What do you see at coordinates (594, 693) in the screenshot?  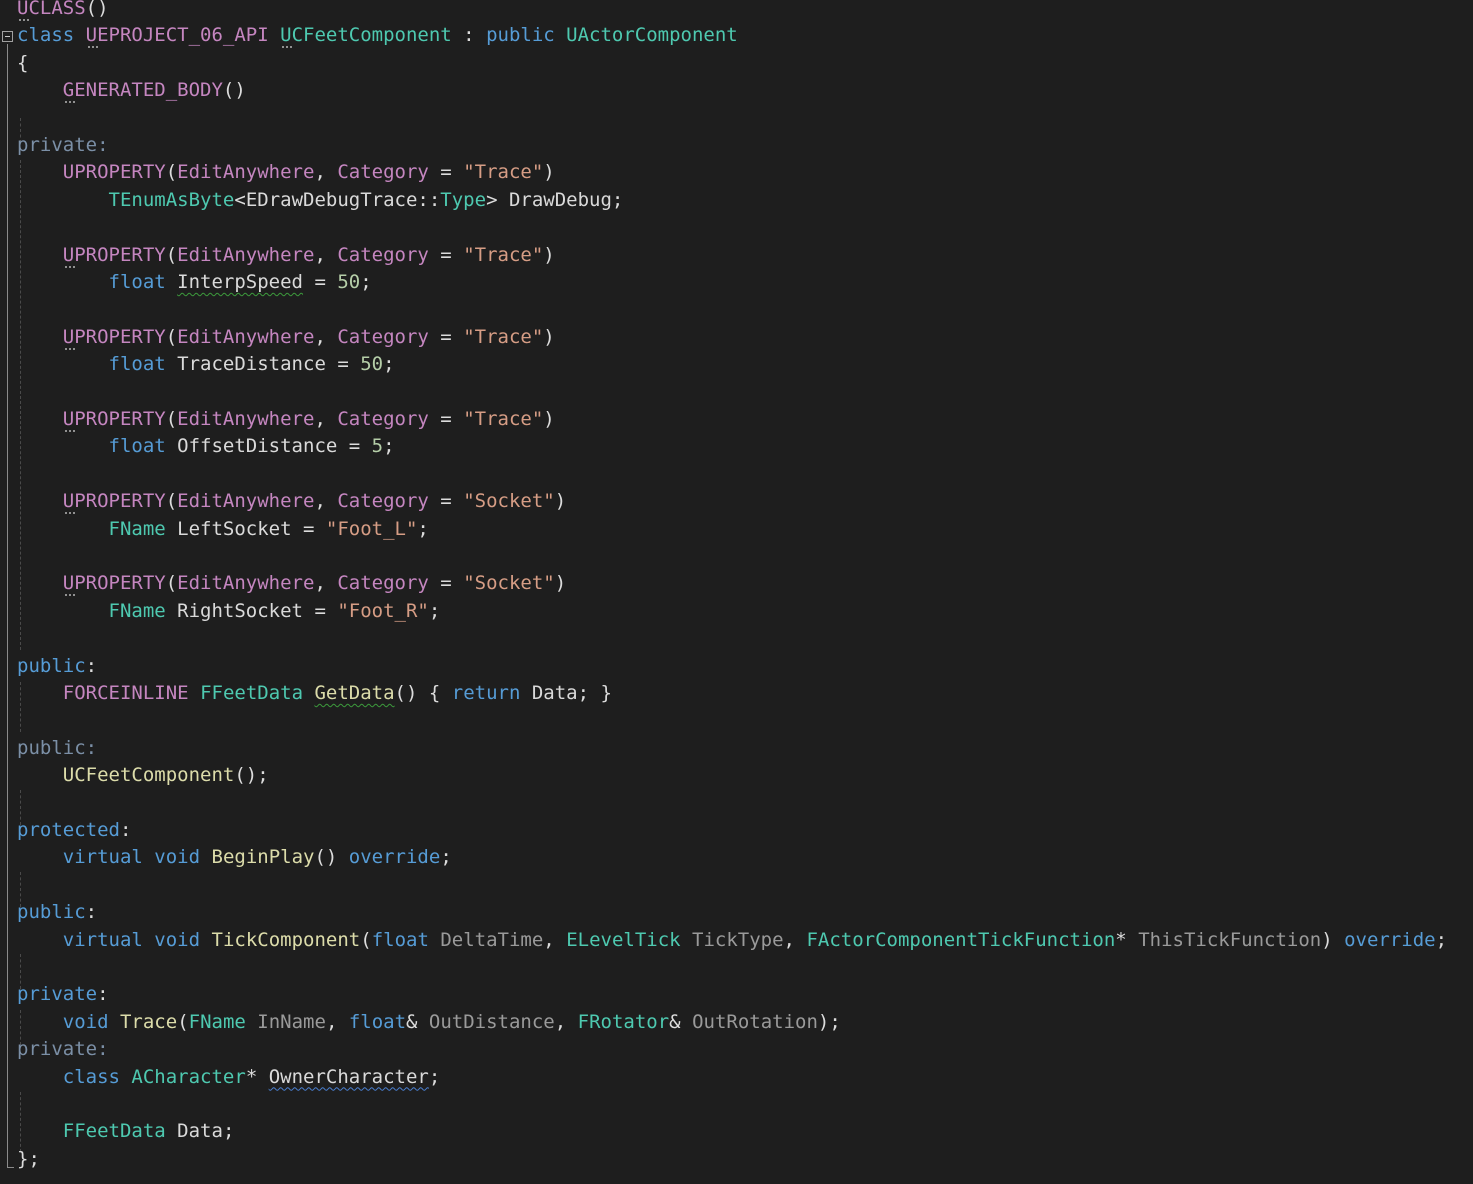 I see `code-token: ; }` at bounding box center [594, 693].